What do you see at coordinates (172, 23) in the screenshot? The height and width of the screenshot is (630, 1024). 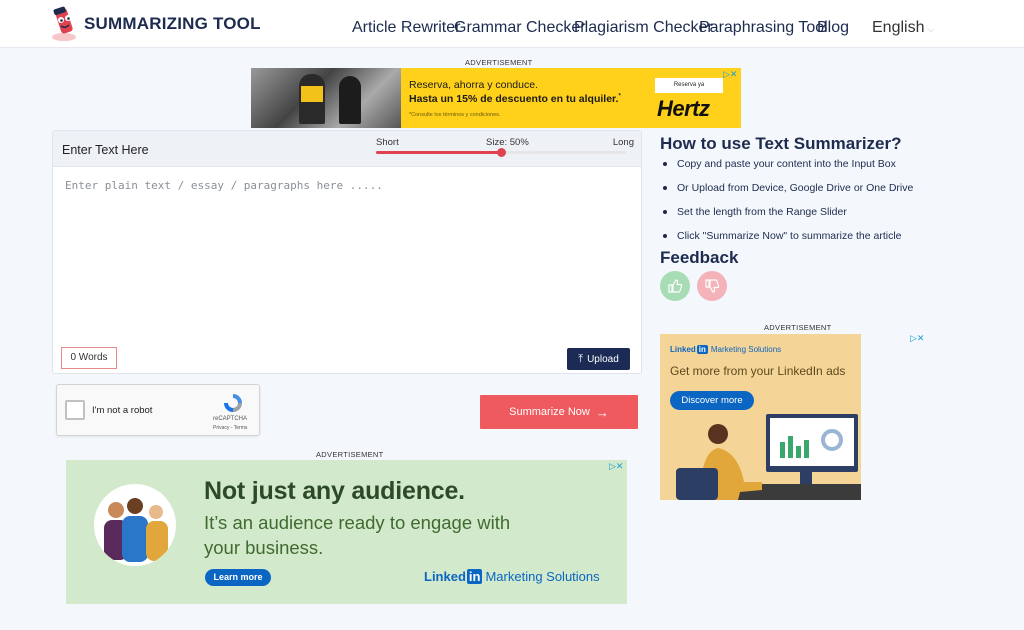 I see `brand-name: SUMMARIZING TOOL` at bounding box center [172, 23].